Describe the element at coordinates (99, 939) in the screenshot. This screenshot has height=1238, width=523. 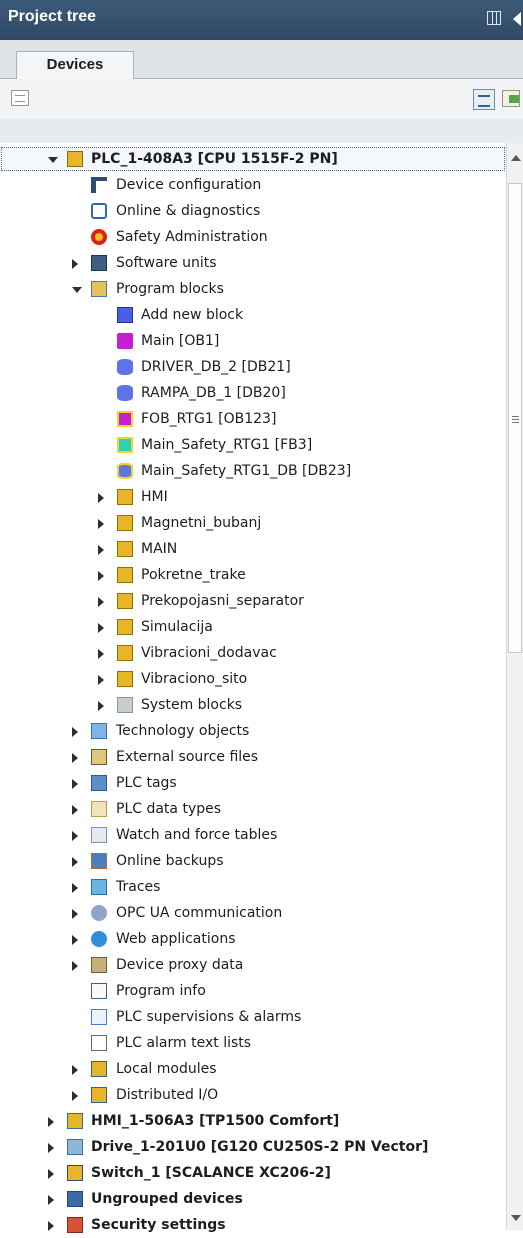
I see `web-applications-icon` at that location.